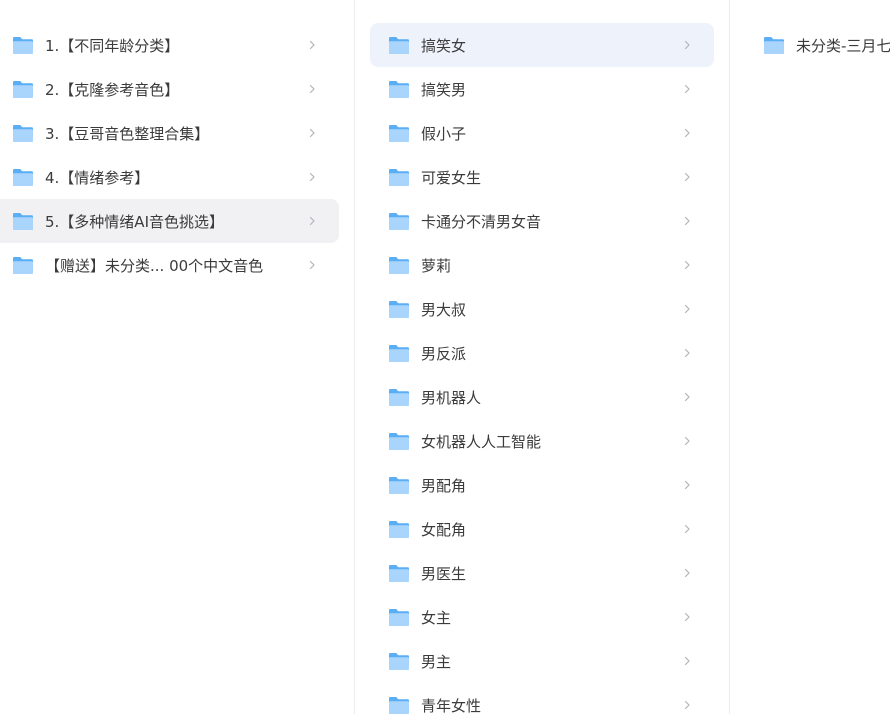 The height and width of the screenshot is (714, 890). What do you see at coordinates (444, 529) in the screenshot?
I see `folder-label: 女配角` at bounding box center [444, 529].